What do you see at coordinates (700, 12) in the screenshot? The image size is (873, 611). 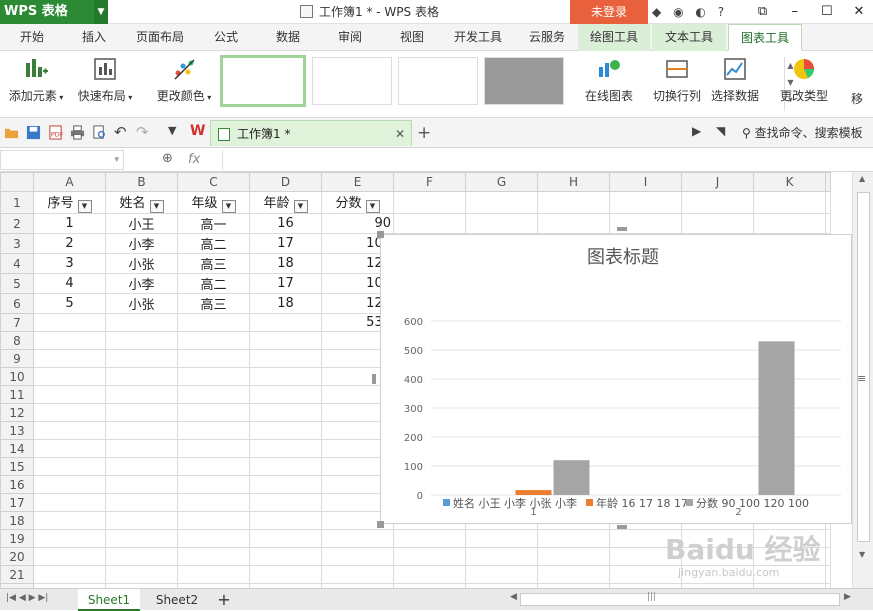 I see `share-icon: ◐` at bounding box center [700, 12].